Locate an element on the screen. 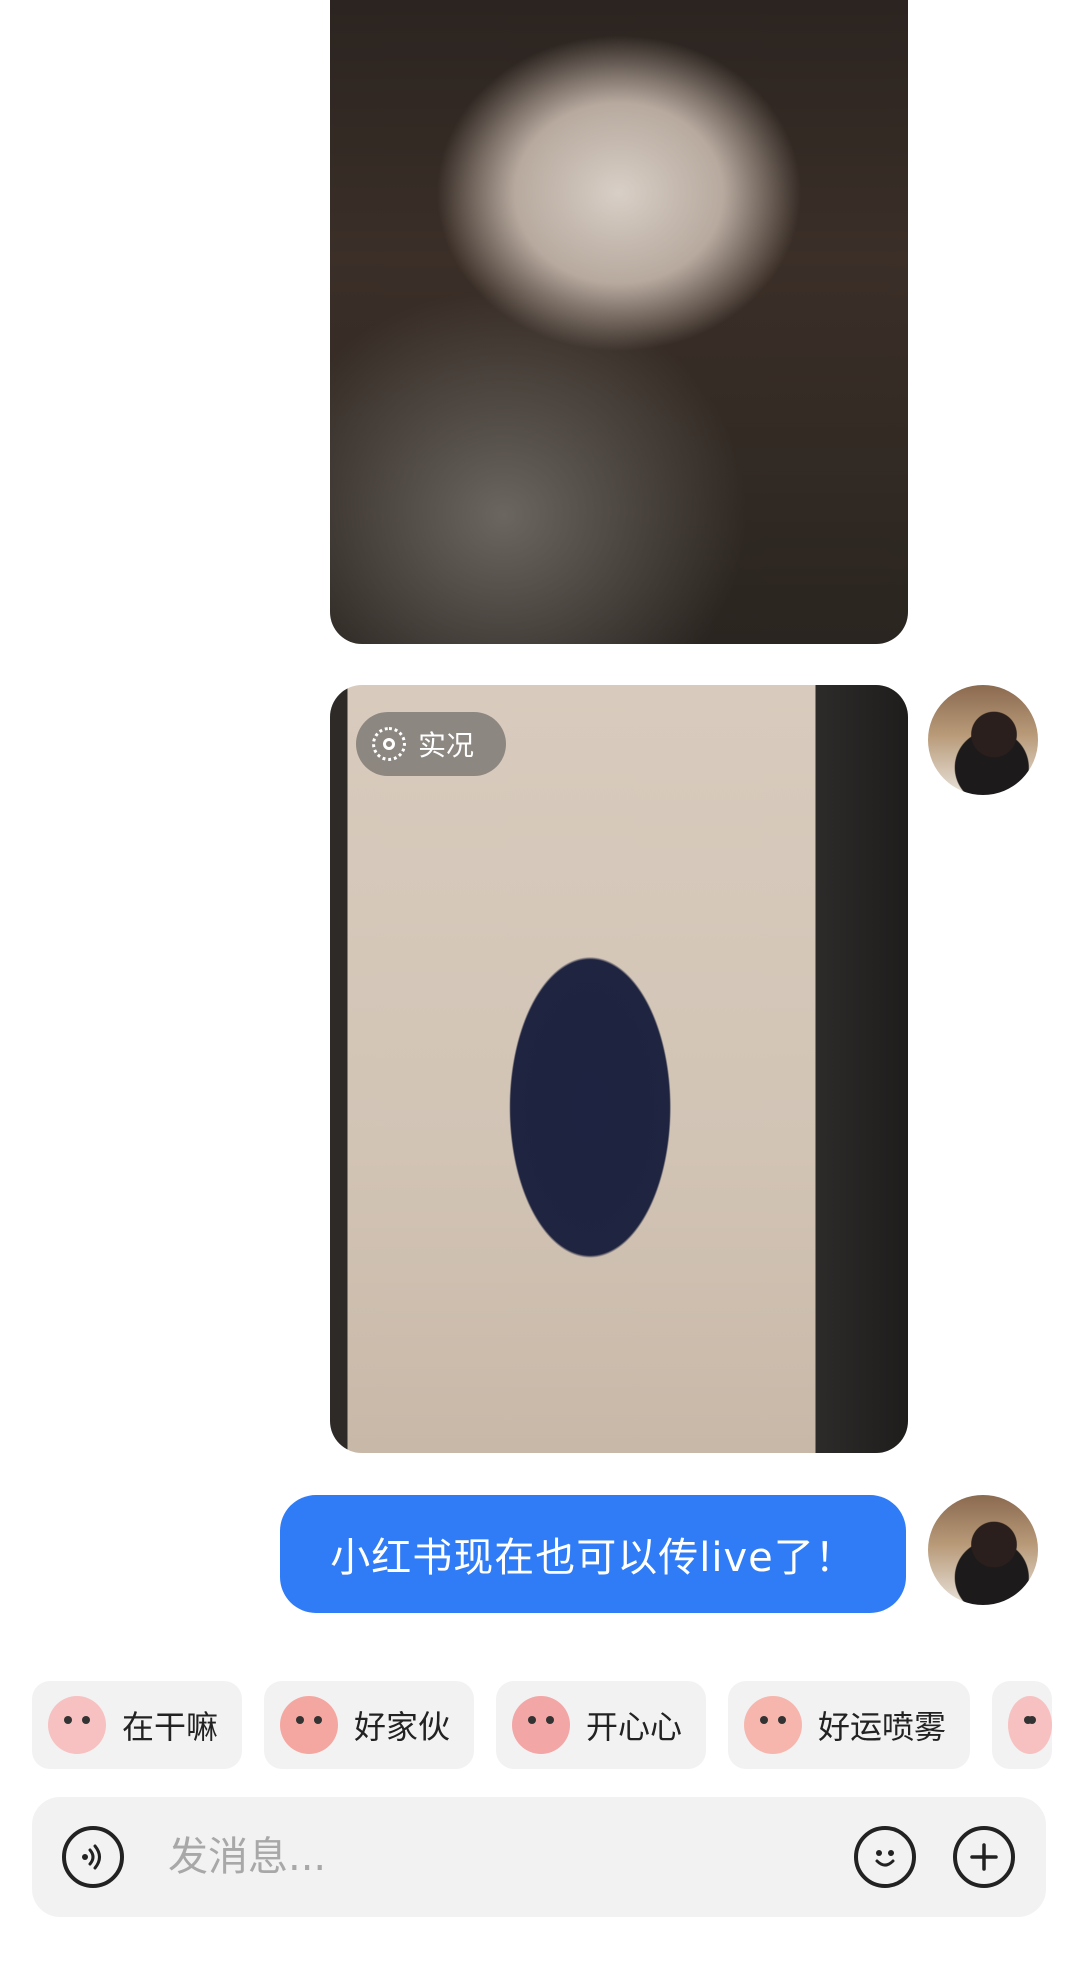  quick-reply-bar: 在干嘛 好家伙 开心心 好运喷雾 is located at coordinates (542, 1725).